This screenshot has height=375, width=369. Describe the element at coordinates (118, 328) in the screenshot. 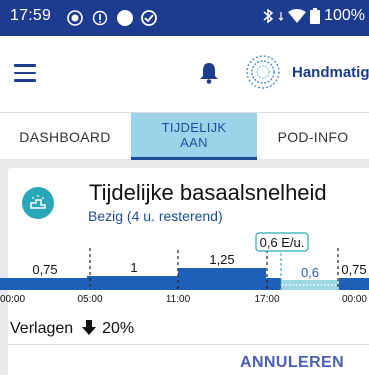

I see `reduce-value: 20%` at that location.